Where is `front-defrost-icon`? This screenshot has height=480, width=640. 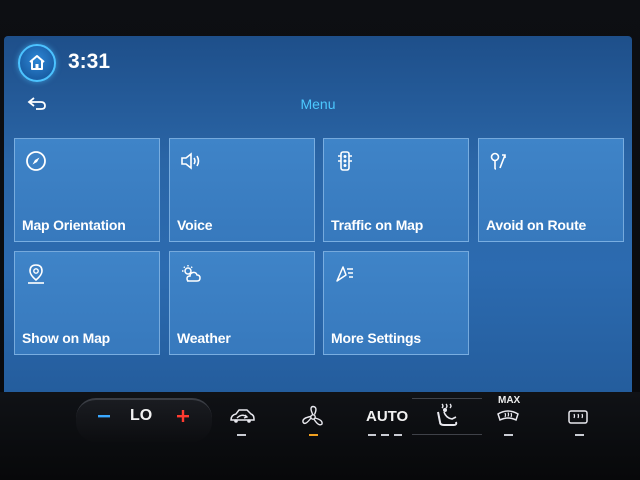 front-defrost-icon is located at coordinates (508, 416).